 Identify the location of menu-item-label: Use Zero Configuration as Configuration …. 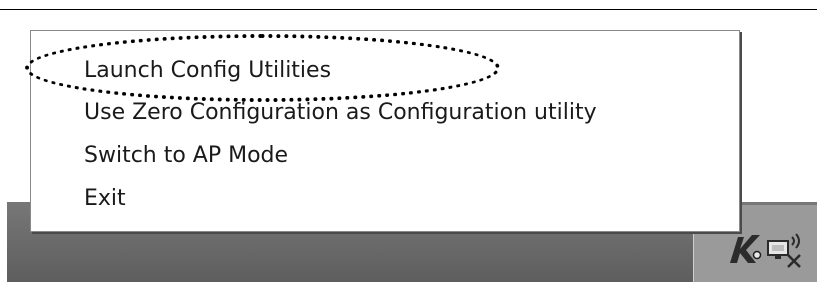
(340, 112).